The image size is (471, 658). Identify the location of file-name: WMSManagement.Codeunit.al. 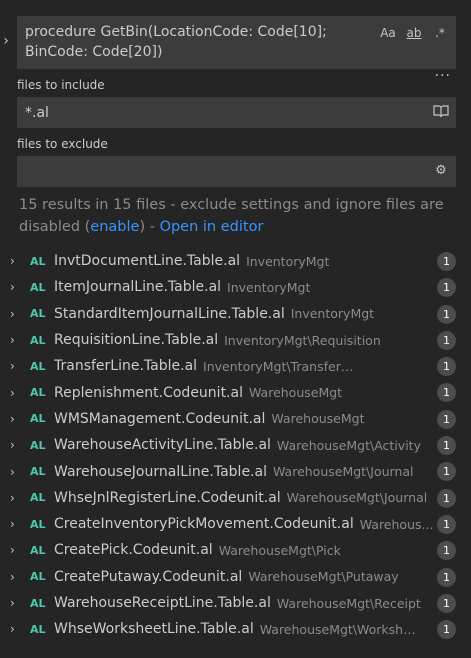
(159, 419).